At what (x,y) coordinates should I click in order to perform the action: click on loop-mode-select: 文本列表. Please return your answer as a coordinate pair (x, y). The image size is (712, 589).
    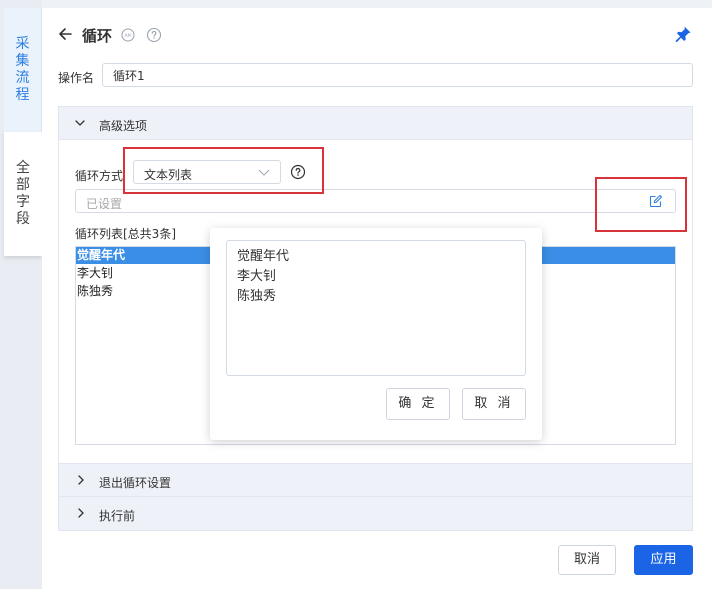
    Looking at the image, I should click on (207, 172).